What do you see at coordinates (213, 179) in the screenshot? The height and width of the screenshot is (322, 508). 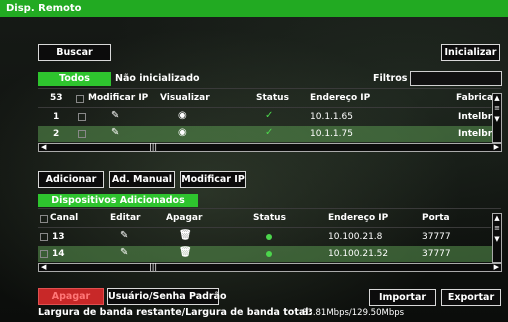 I see `modify-ip-button: Modificar IP` at bounding box center [213, 179].